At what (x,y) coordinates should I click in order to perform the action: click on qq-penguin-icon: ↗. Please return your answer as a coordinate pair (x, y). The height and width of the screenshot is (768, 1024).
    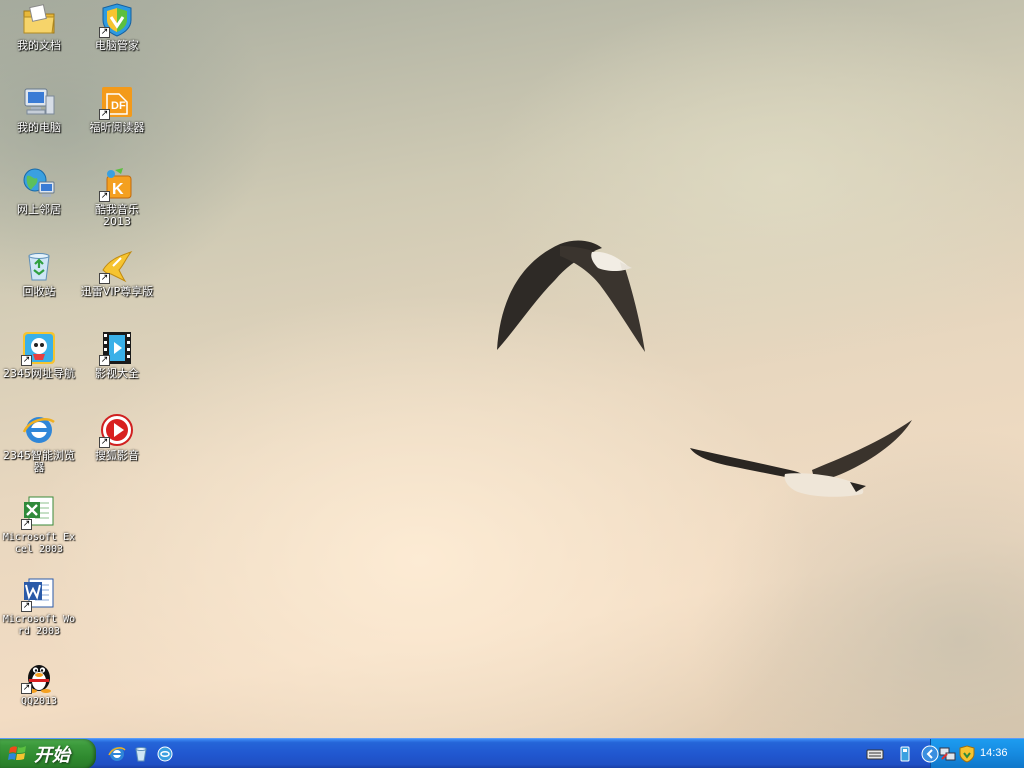
    Looking at the image, I should click on (39, 676).